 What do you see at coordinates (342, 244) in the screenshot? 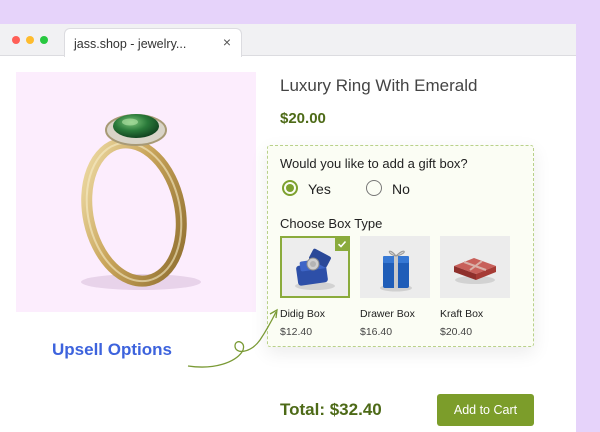
I see `selected-check-icon` at bounding box center [342, 244].